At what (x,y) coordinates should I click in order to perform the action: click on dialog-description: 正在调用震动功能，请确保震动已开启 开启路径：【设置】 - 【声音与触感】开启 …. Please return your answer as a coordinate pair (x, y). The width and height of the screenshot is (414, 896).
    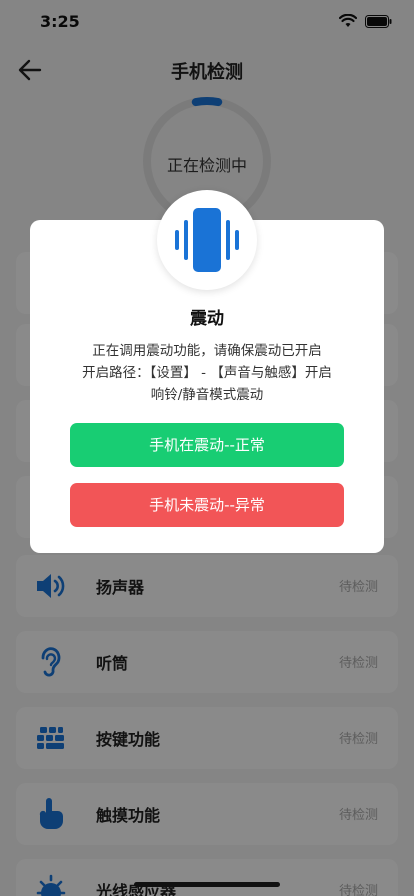
    Looking at the image, I should click on (207, 373).